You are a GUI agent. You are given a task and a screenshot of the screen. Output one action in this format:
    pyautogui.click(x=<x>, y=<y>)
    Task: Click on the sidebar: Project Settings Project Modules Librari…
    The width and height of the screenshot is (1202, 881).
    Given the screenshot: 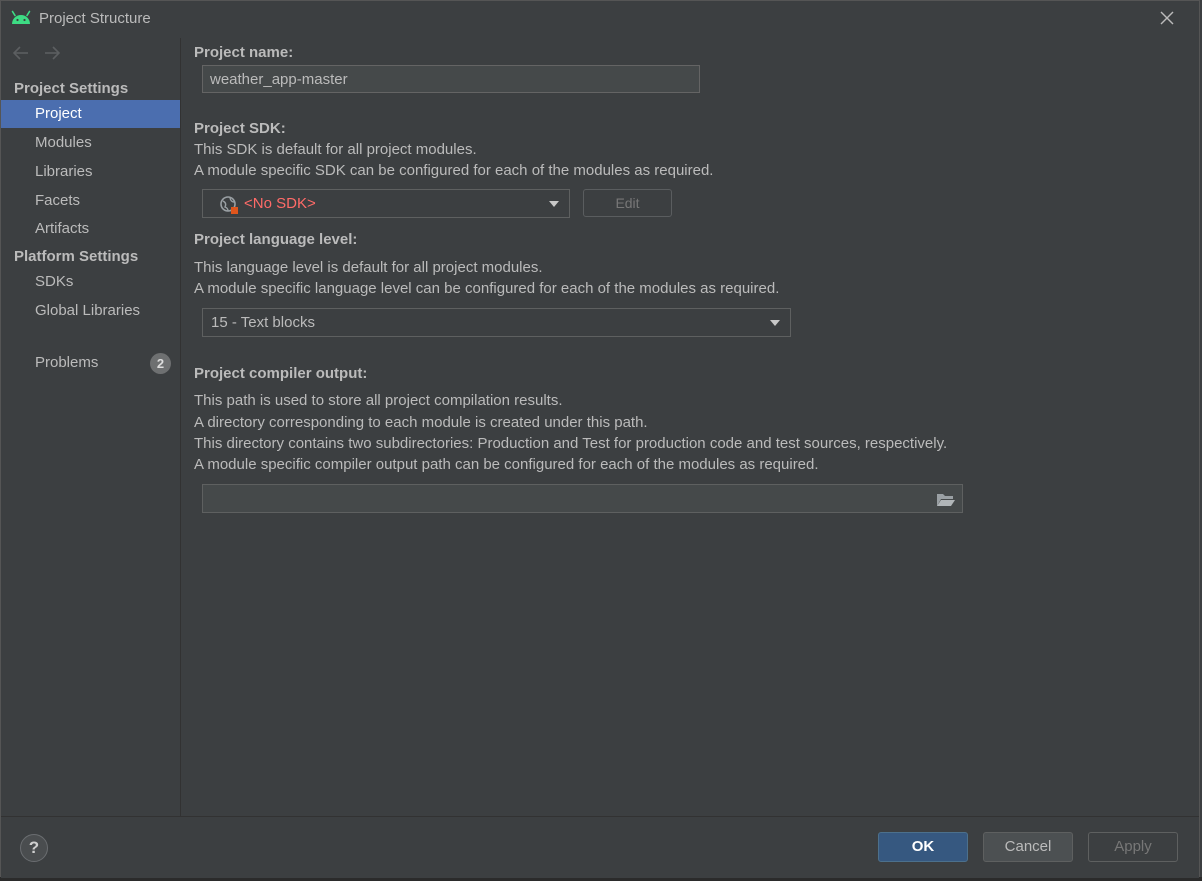 What is the action you would take?
    pyautogui.click(x=91, y=427)
    